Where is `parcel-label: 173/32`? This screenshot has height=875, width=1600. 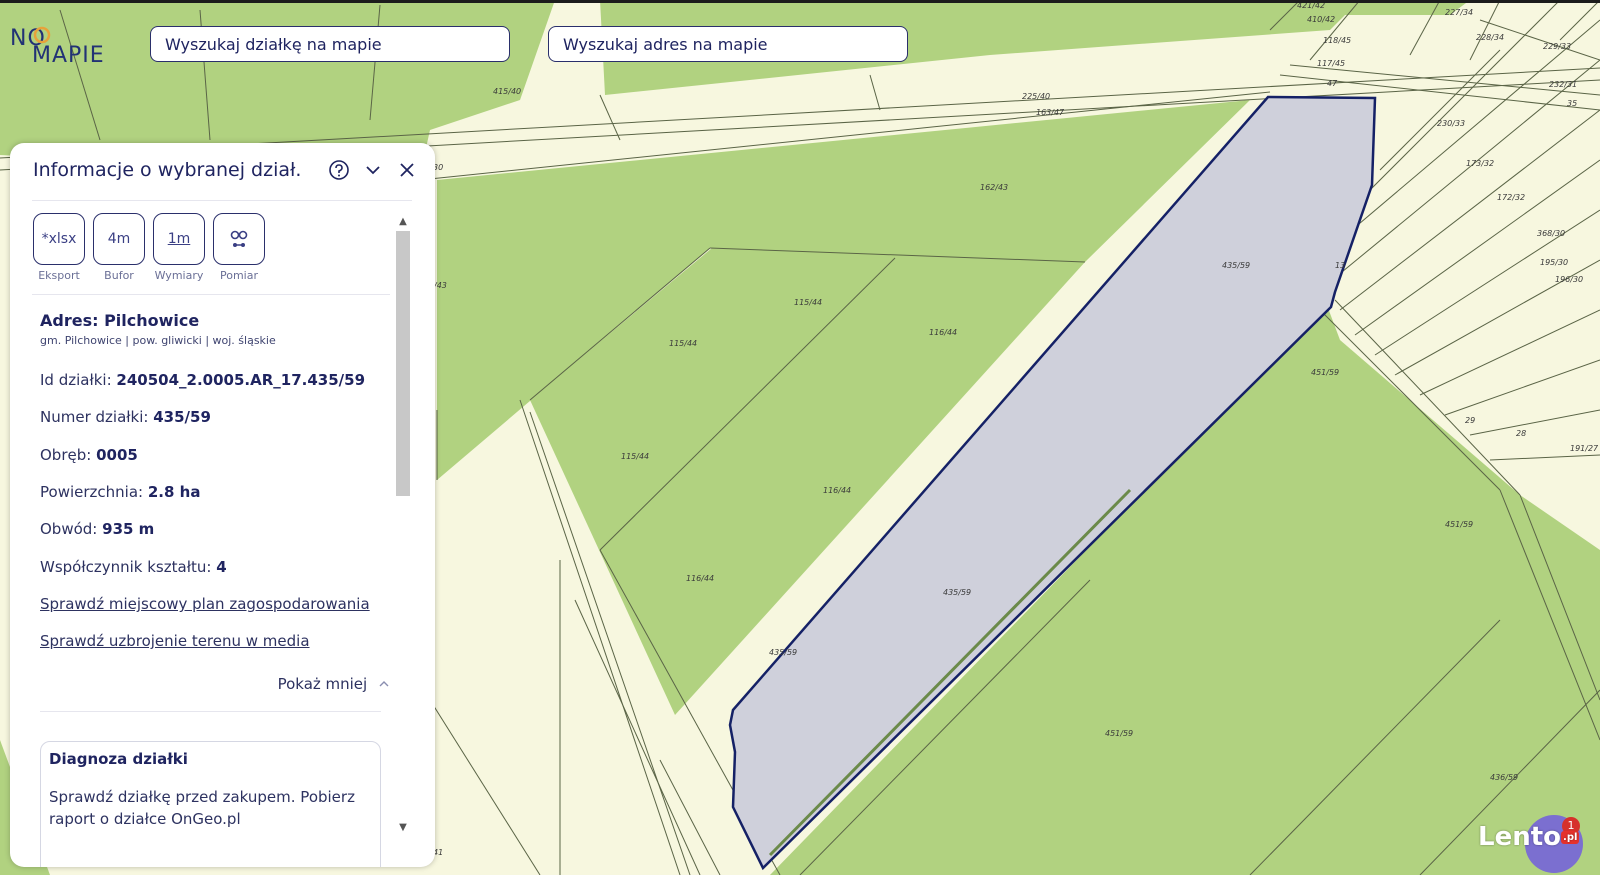 parcel-label: 173/32 is located at coordinates (1480, 163).